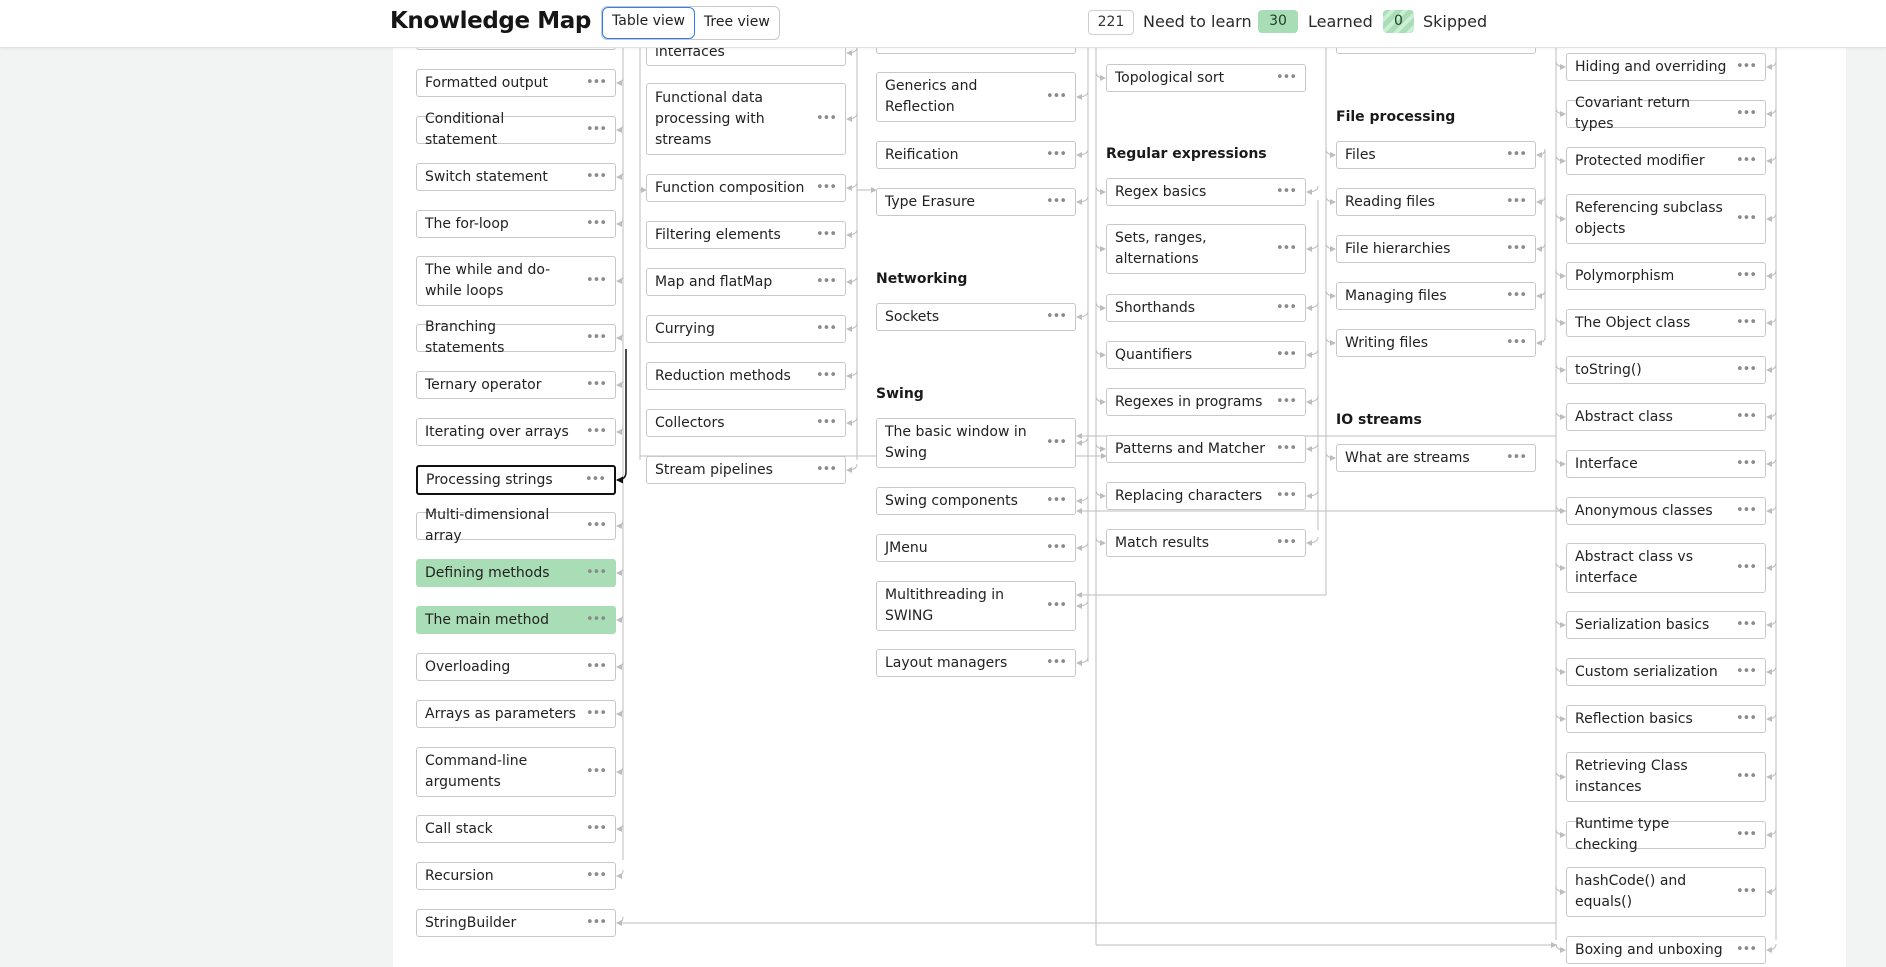 Image resolution: width=1886 pixels, height=967 pixels. Describe the element at coordinates (1206, 449) in the screenshot. I see `topic-node: Patterns and Matcher •••` at that location.